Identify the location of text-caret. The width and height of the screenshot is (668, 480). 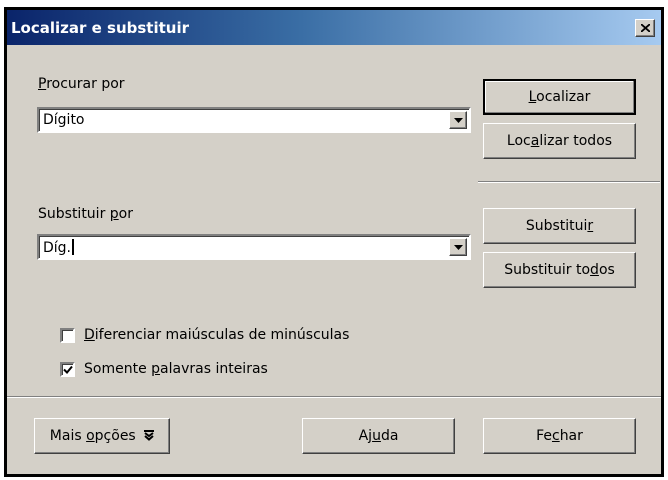
(73, 247).